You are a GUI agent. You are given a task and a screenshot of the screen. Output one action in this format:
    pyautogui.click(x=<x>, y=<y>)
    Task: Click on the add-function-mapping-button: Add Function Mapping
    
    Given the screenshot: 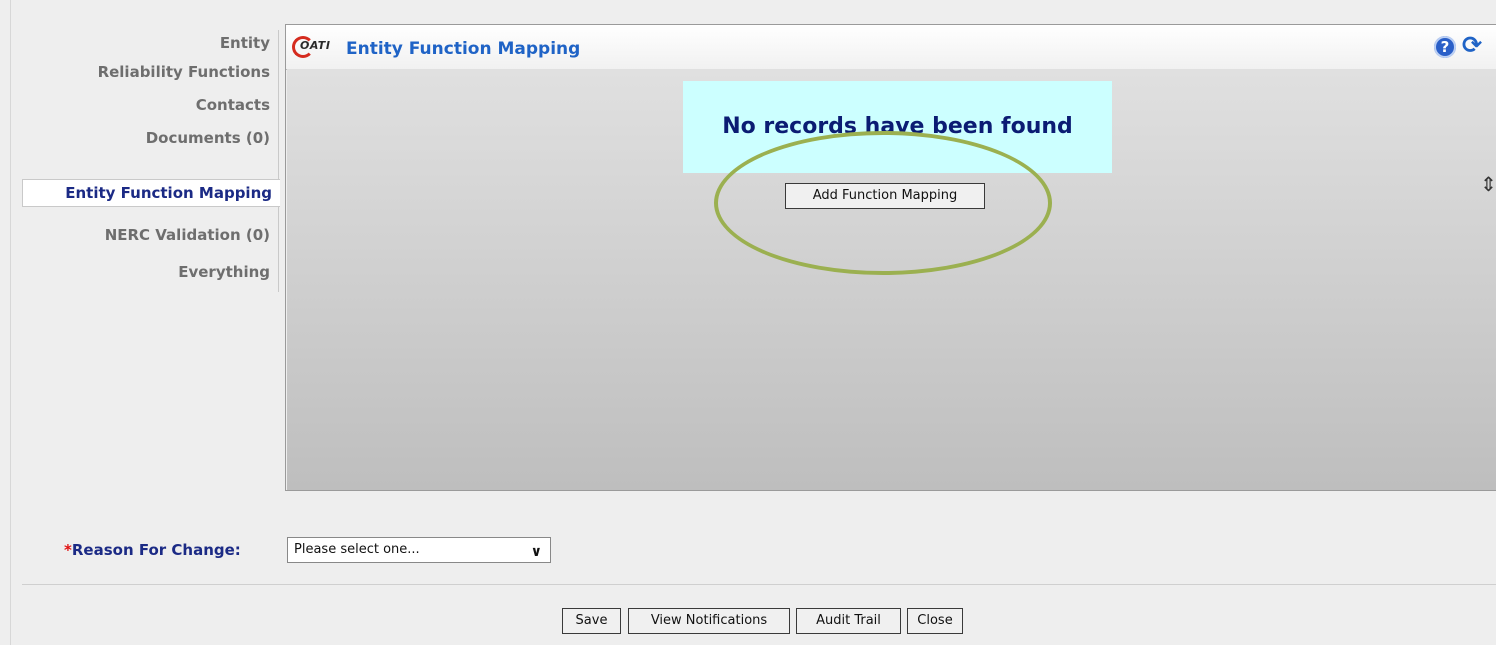 What is the action you would take?
    pyautogui.click(x=885, y=196)
    